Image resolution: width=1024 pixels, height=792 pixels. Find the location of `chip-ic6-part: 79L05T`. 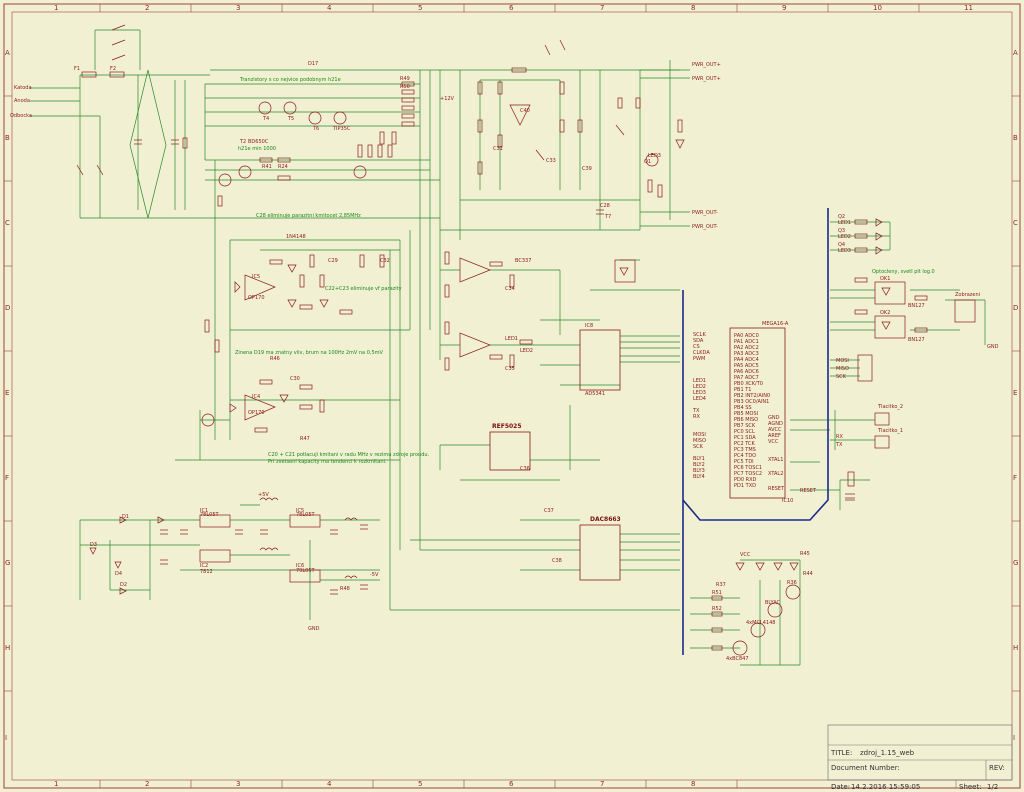

chip-ic6-part: 79L05T is located at coordinates (306, 571).